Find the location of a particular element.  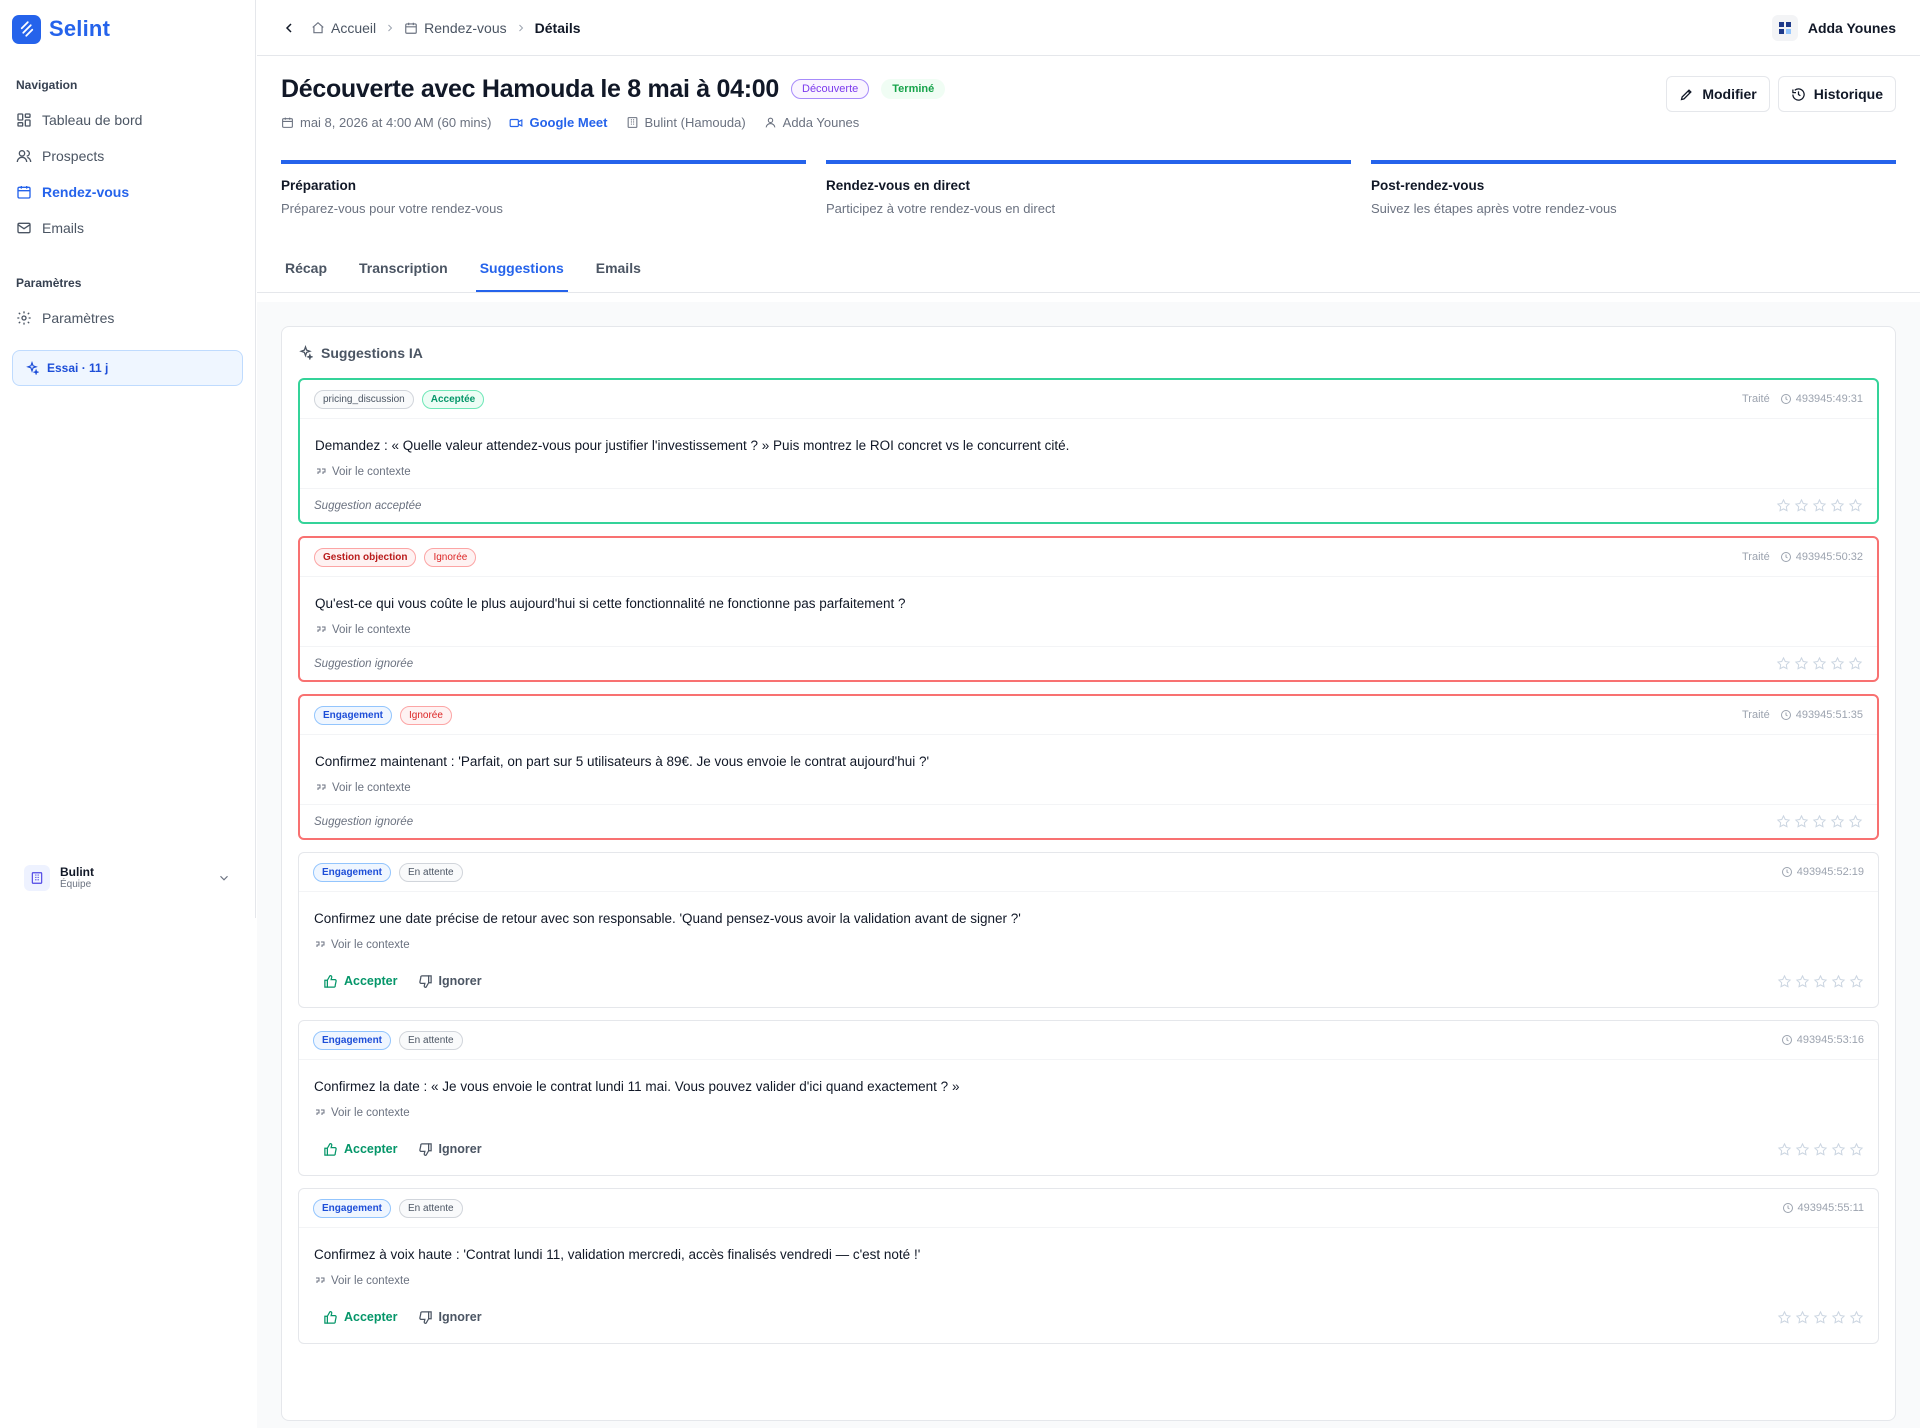

logo: Selint is located at coordinates (127, 29).